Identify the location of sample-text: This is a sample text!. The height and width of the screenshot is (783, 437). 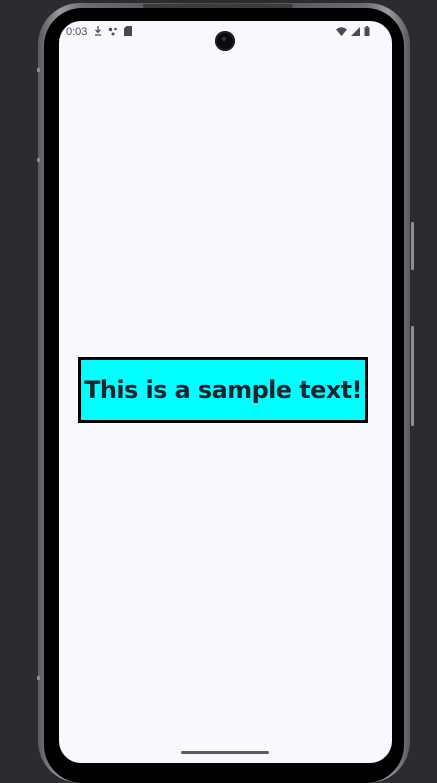
(223, 390).